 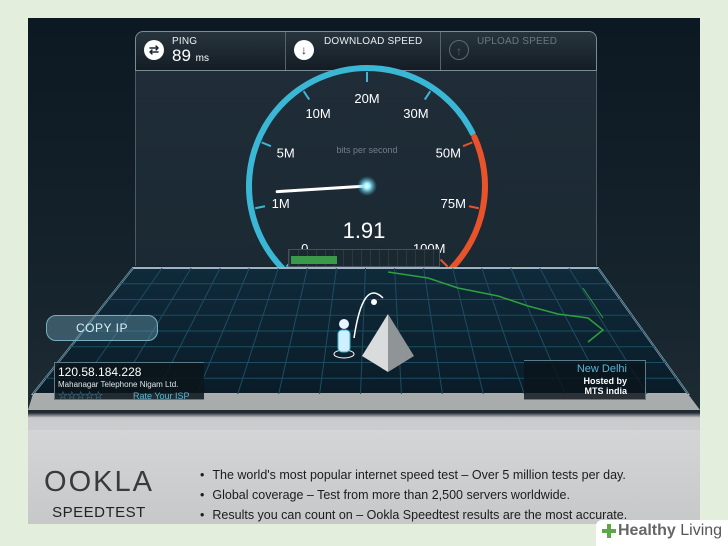 I want to click on gauge-needle, so click(x=322, y=189).